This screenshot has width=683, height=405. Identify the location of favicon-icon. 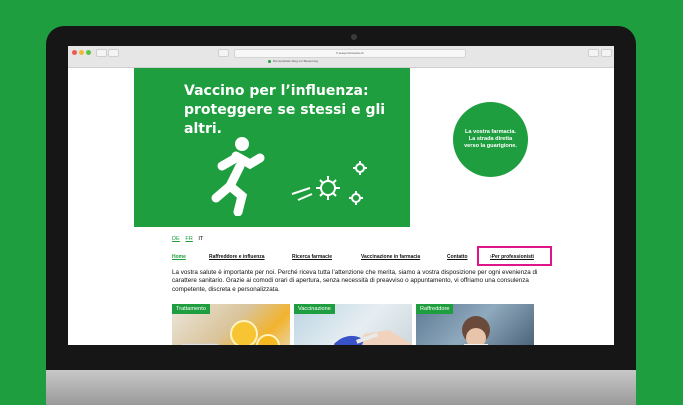
(269, 61).